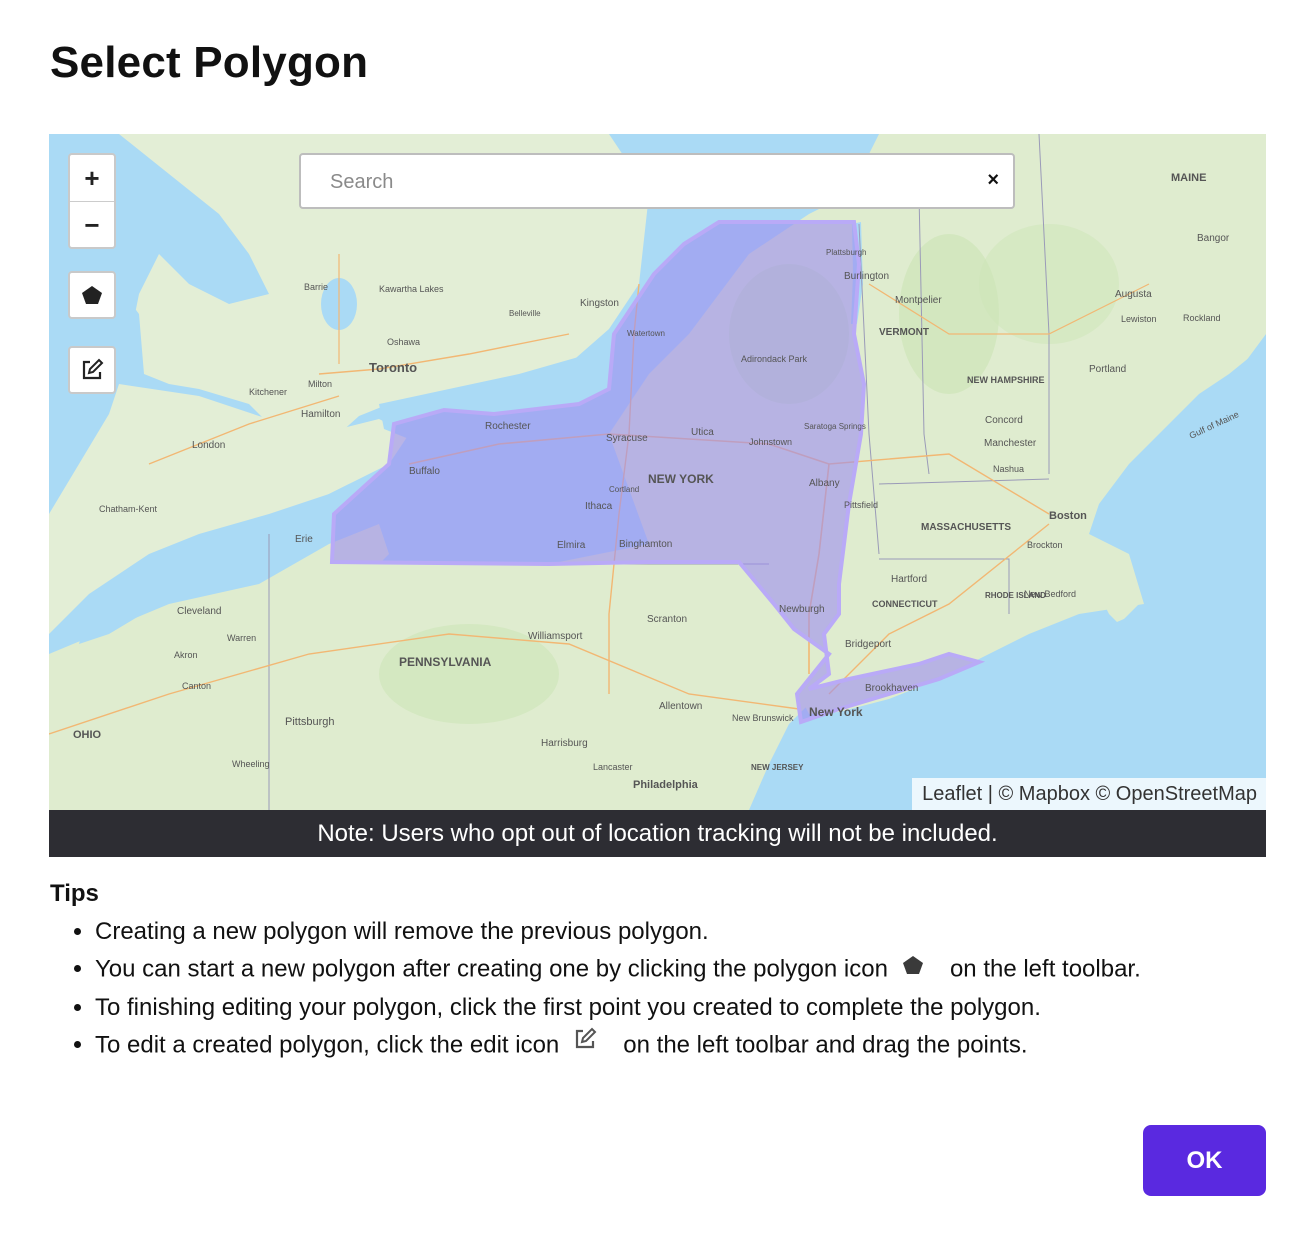 The height and width of the screenshot is (1240, 1316). What do you see at coordinates (403, 342) in the screenshot?
I see `label-oshawa: Oshawa` at bounding box center [403, 342].